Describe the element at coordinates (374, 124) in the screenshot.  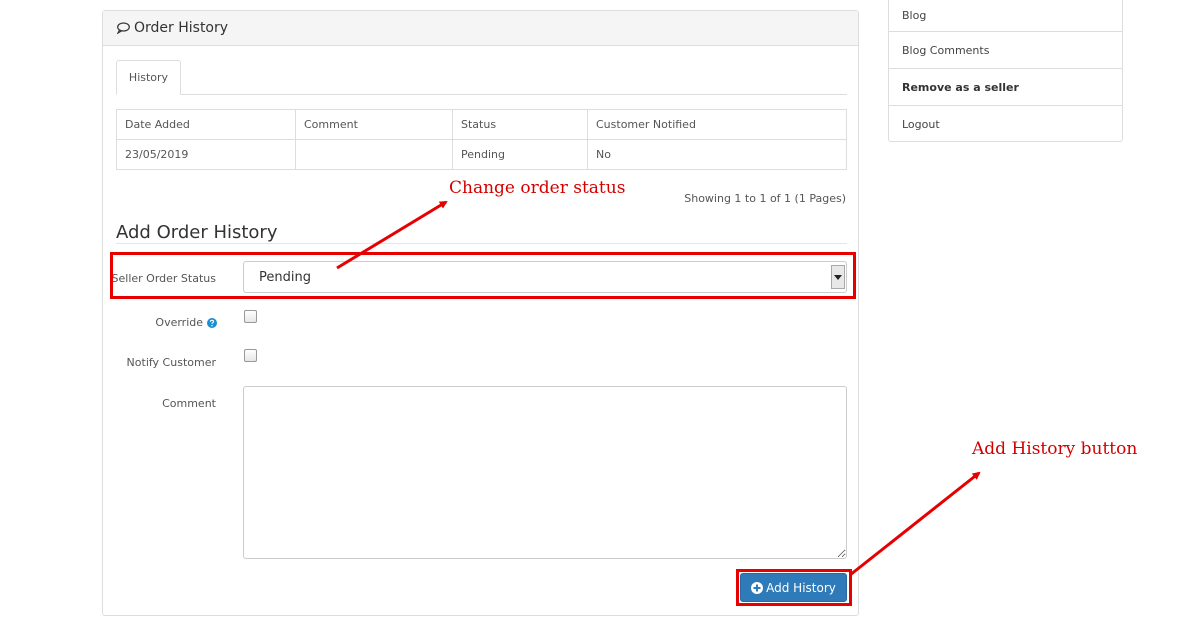
I see `column-header-comment: Comment` at that location.